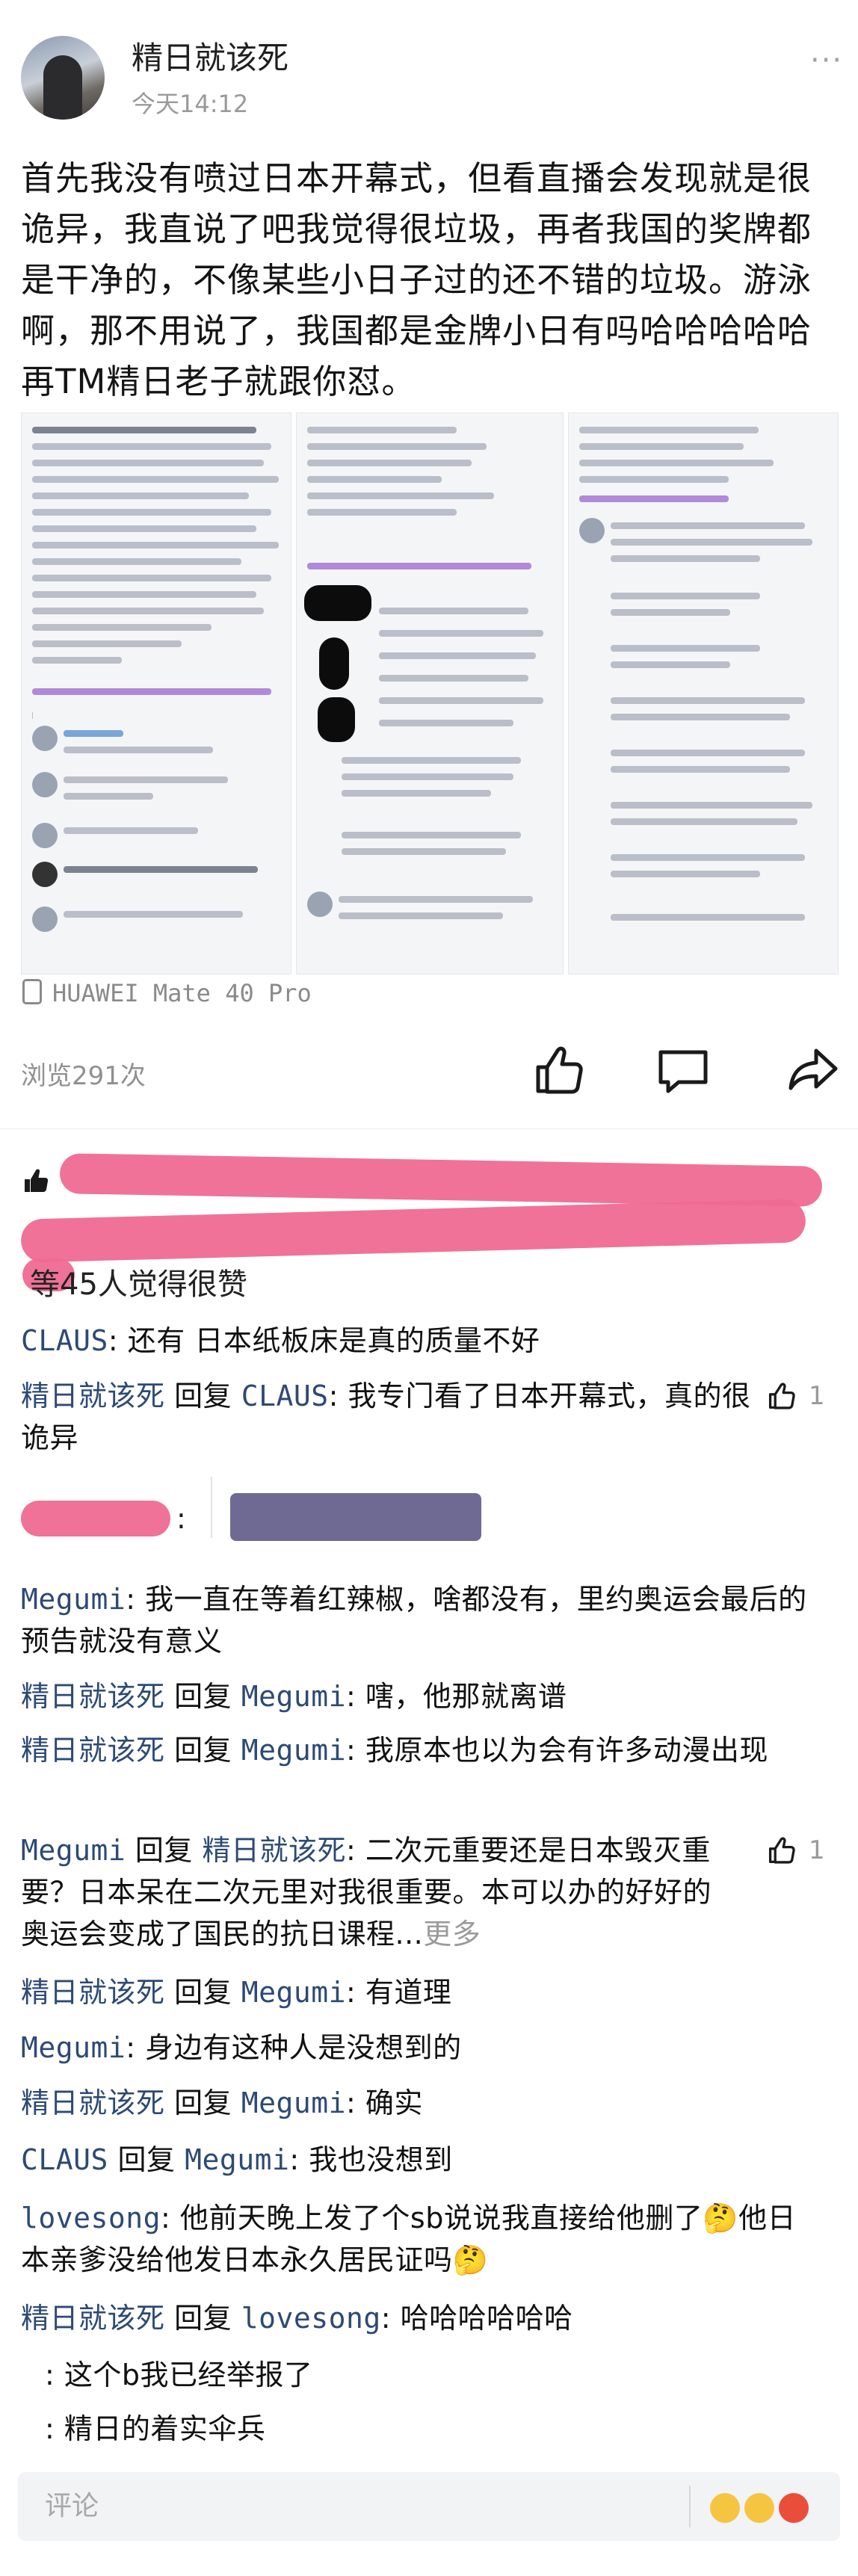 This screenshot has height=2576, width=858. What do you see at coordinates (759, 2508) in the screenshot?
I see `laugh-emoji-icon` at bounding box center [759, 2508].